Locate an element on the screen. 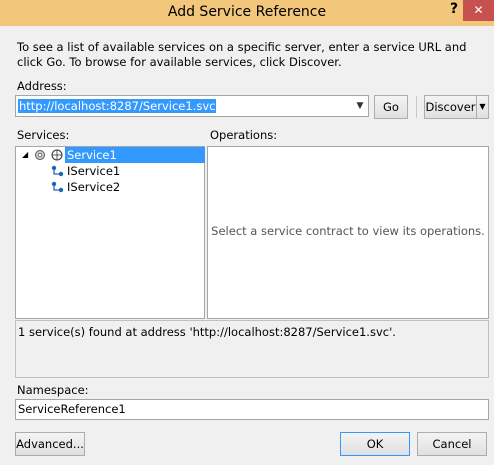 Image resolution: width=494 pixels, height=465 pixels. address-input: http://localhost:8287/Service1.svc is located at coordinates (117, 106).